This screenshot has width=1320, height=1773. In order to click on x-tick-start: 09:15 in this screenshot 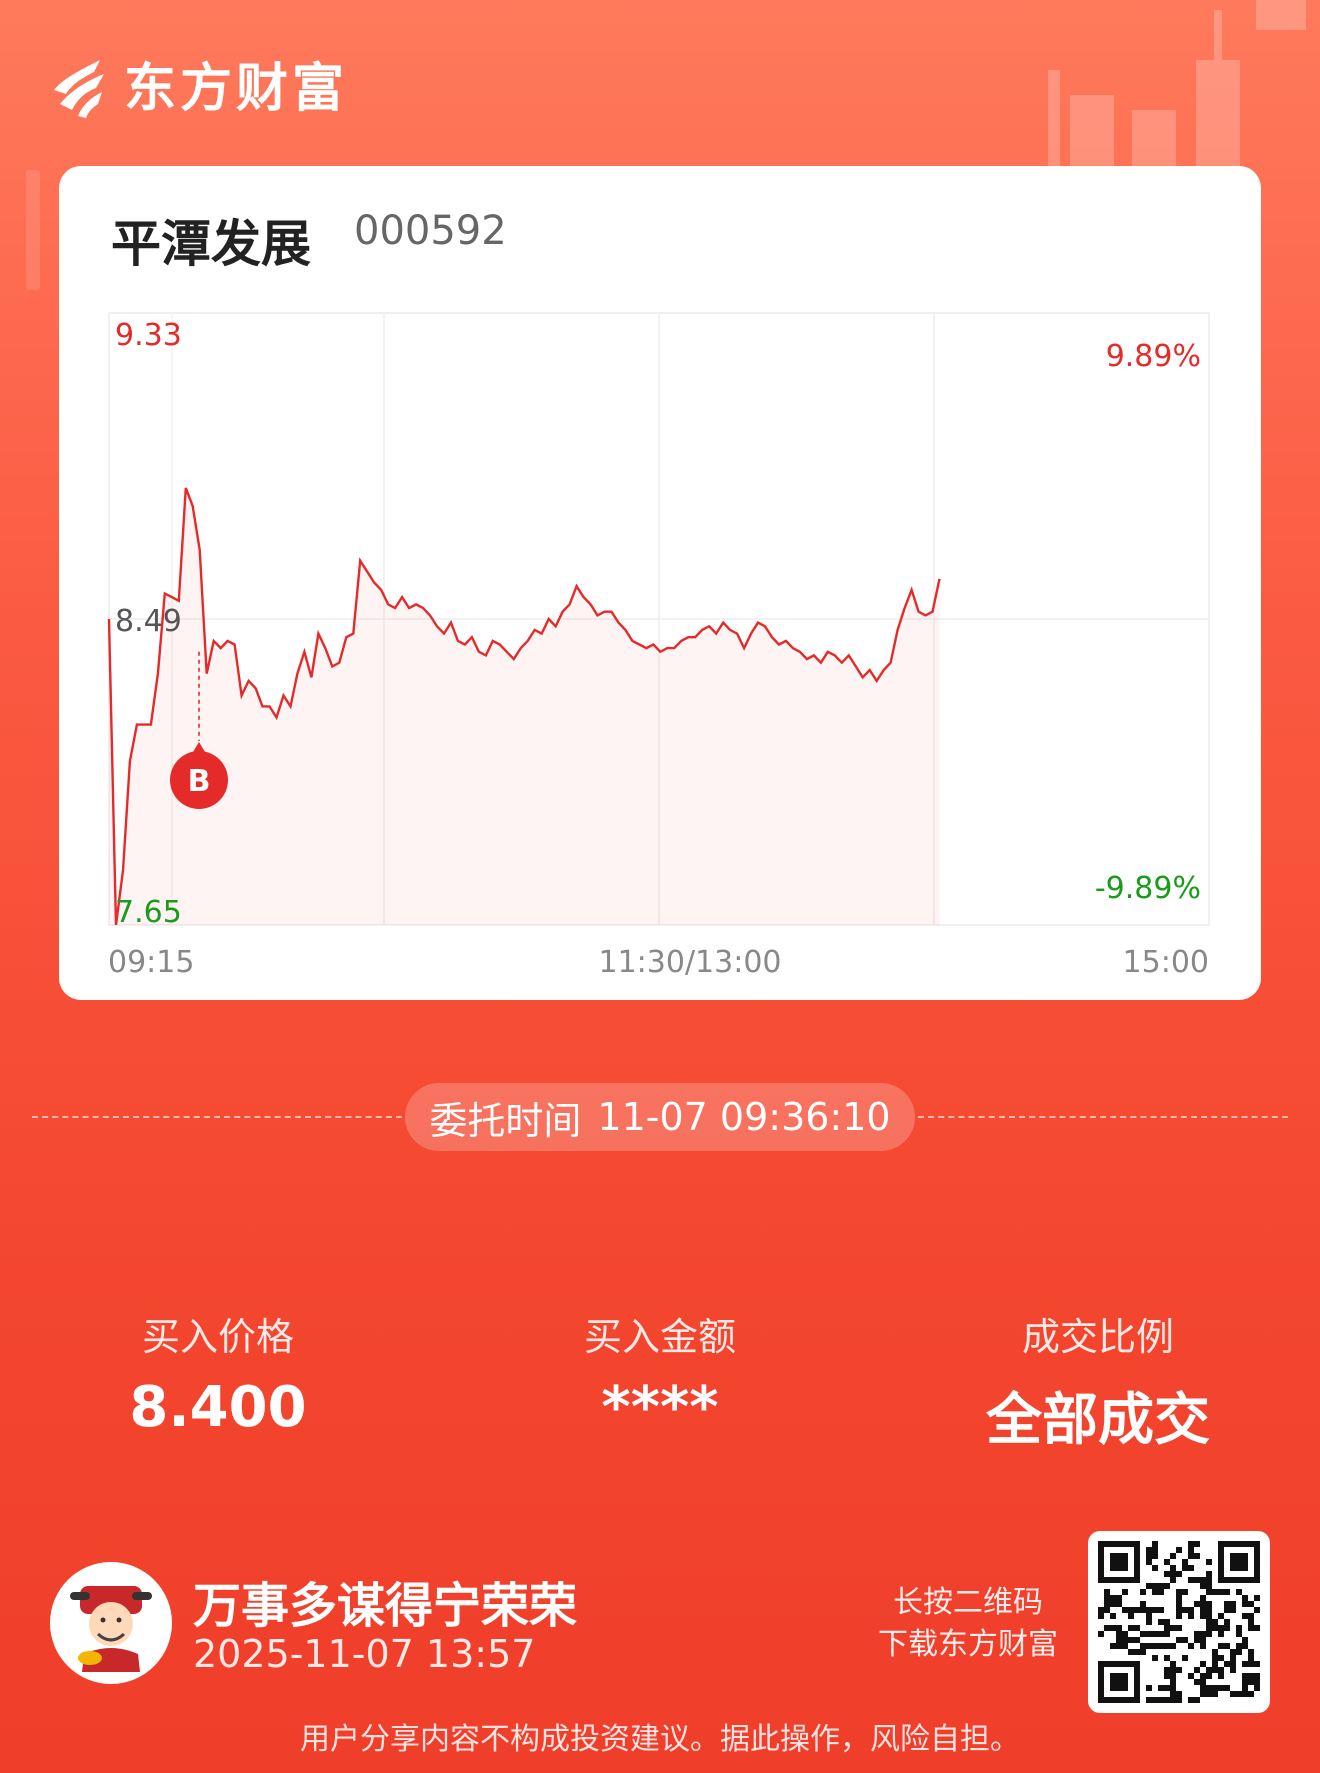, I will do `click(151, 962)`.